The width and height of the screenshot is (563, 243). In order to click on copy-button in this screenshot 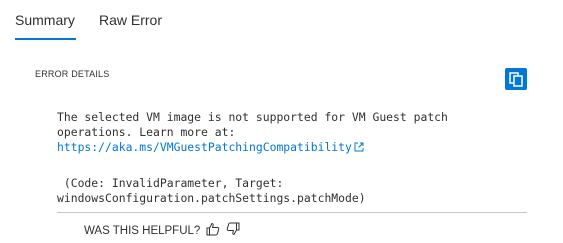, I will do `click(516, 79)`.